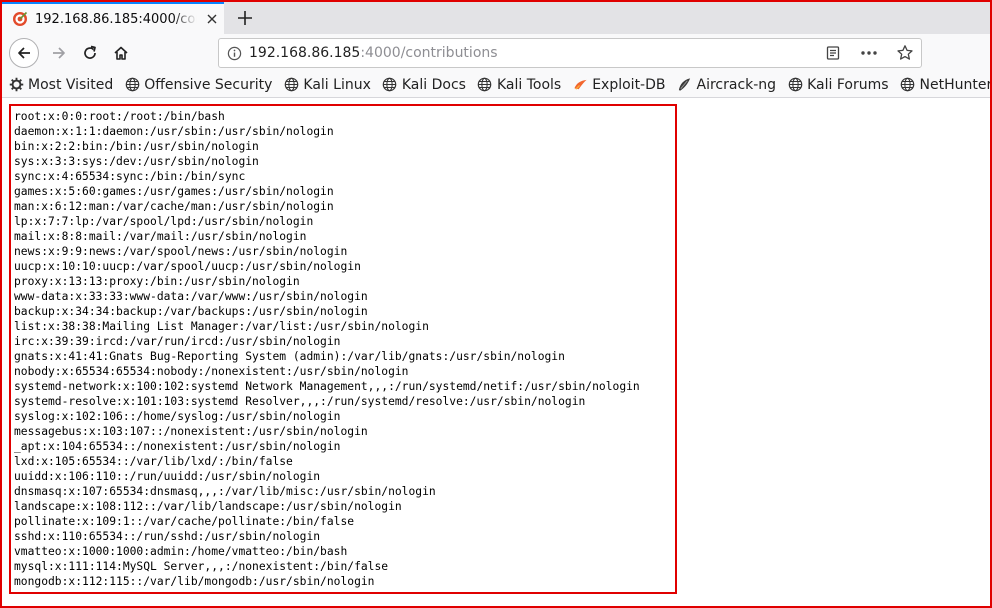  What do you see at coordinates (337, 84) in the screenshot?
I see `bookmark-label: Kali Linux` at bounding box center [337, 84].